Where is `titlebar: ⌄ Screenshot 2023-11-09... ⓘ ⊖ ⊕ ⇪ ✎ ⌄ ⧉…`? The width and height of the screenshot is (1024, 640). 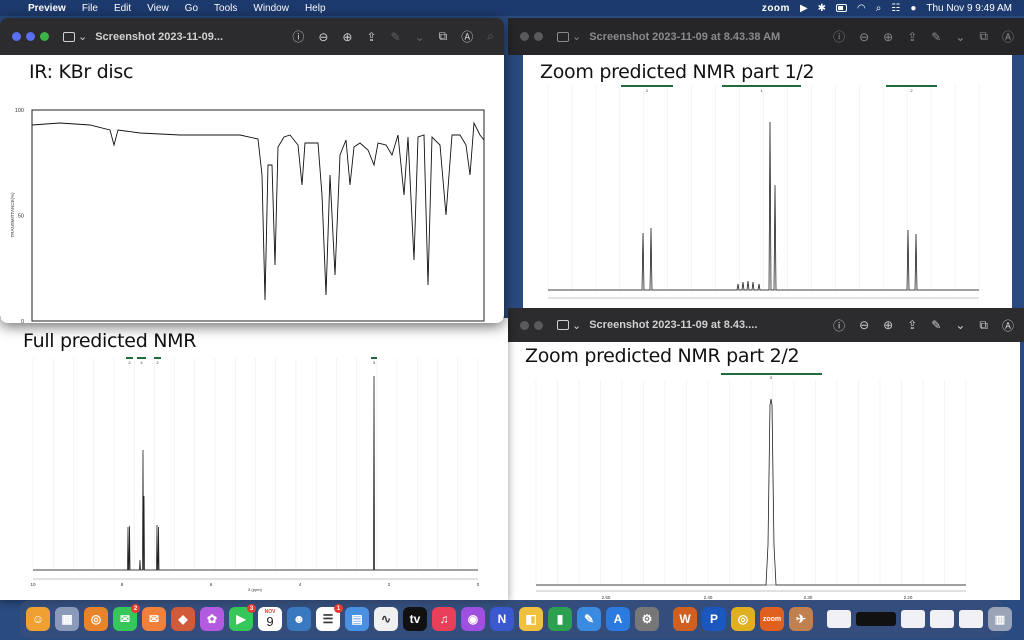
titlebar: ⌄ Screenshot 2023-11-09... ⓘ ⊖ ⊕ ⇪ ✎ ⌄ ⧉… is located at coordinates (252, 36).